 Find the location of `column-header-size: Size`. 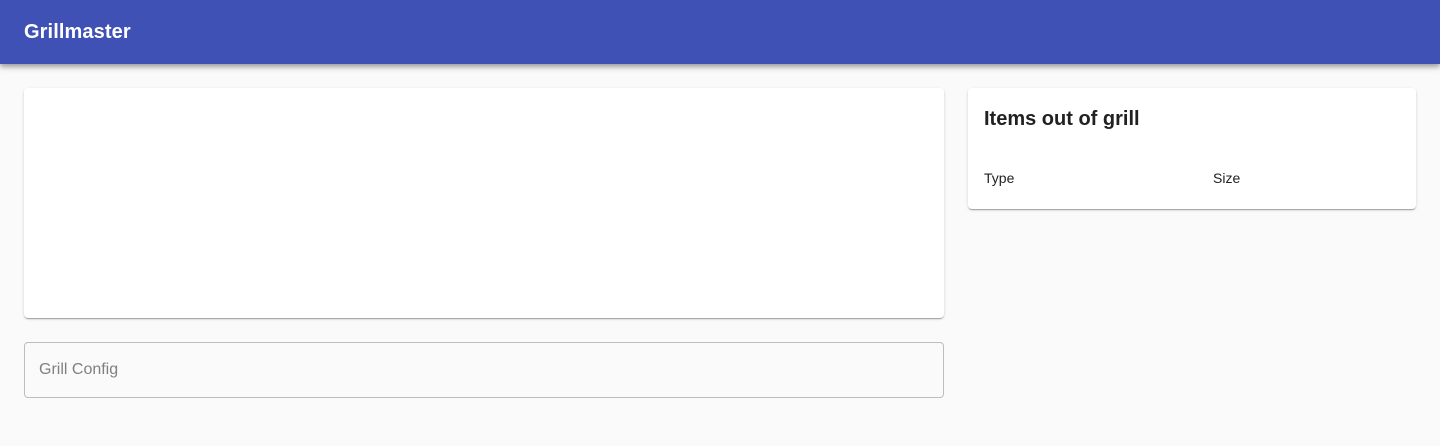

column-header-size: Size is located at coordinates (1227, 178).